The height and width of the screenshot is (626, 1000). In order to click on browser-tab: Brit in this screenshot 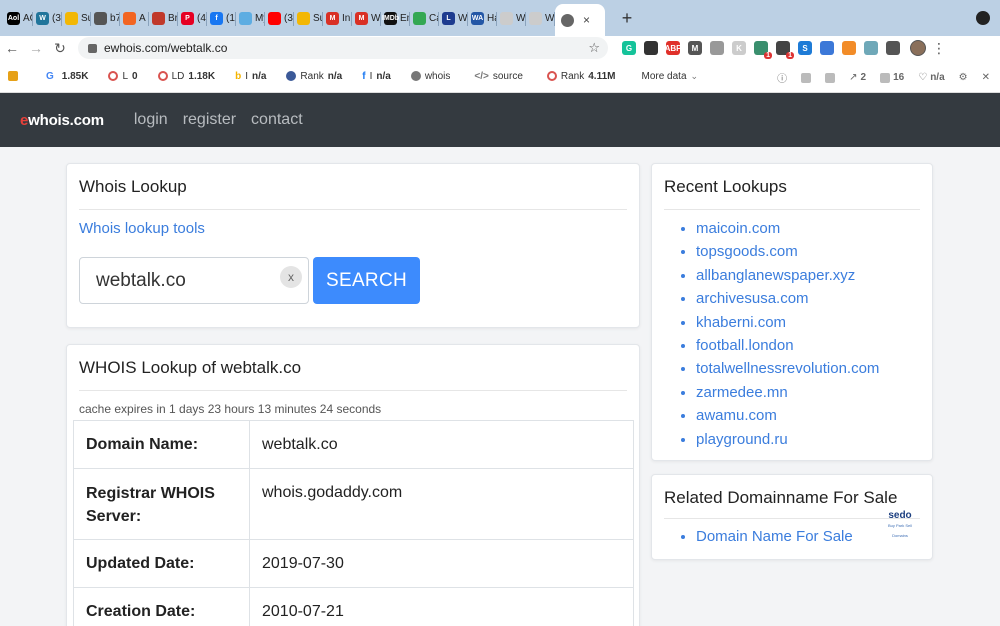, I will do `click(163, 18)`.